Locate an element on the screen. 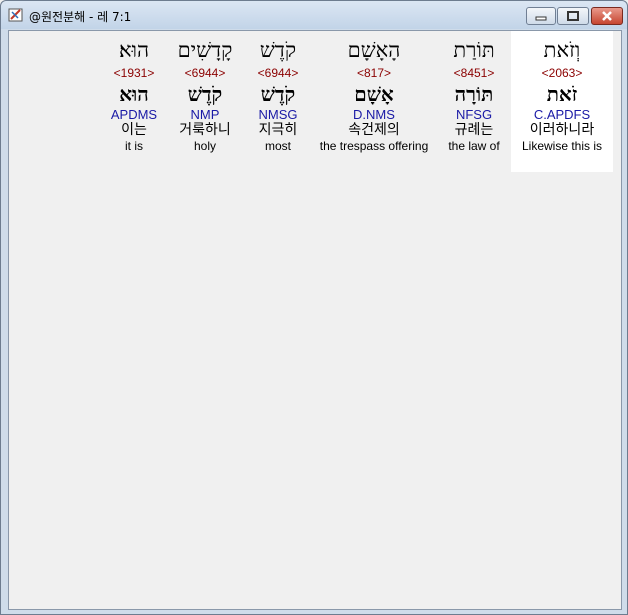 This screenshot has height=615, width=628. strong-number: <8451> is located at coordinates (474, 73).